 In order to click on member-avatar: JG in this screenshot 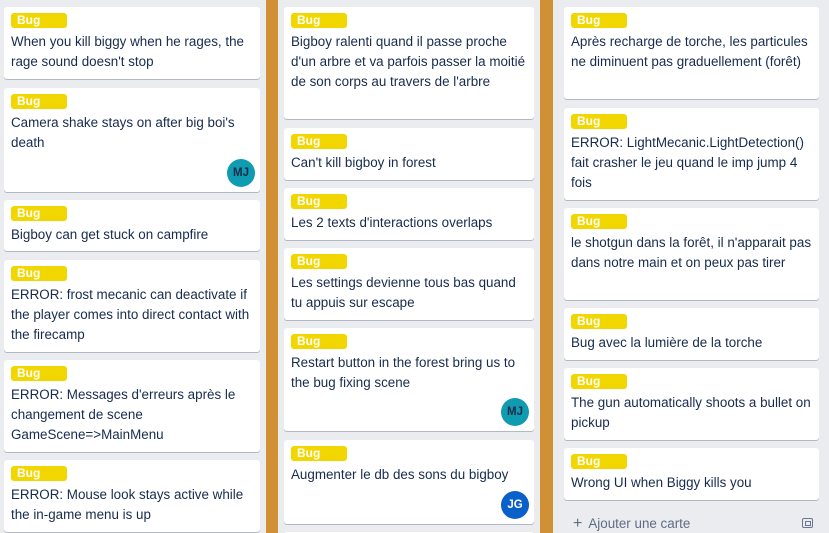, I will do `click(515, 505)`.